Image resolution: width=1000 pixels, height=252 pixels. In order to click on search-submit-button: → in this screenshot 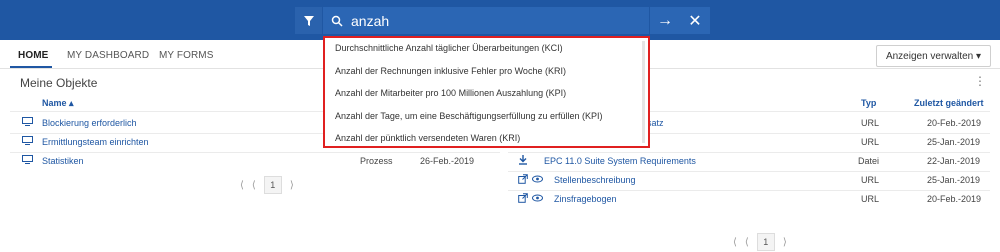, I will do `click(665, 20)`.